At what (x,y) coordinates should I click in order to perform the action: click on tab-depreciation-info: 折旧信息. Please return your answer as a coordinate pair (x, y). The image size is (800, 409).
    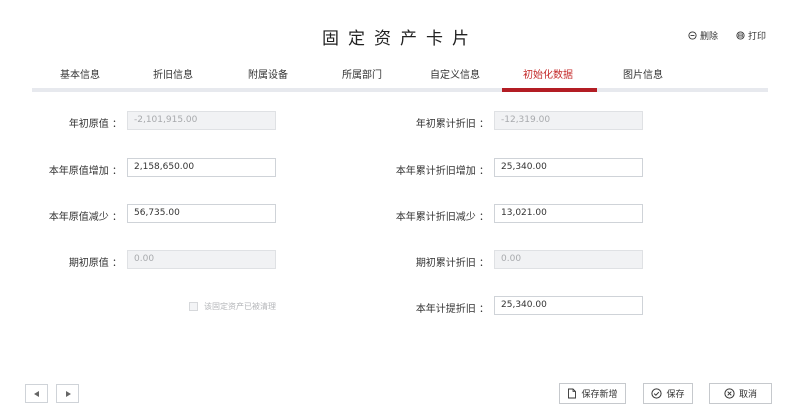
    Looking at the image, I should click on (173, 73).